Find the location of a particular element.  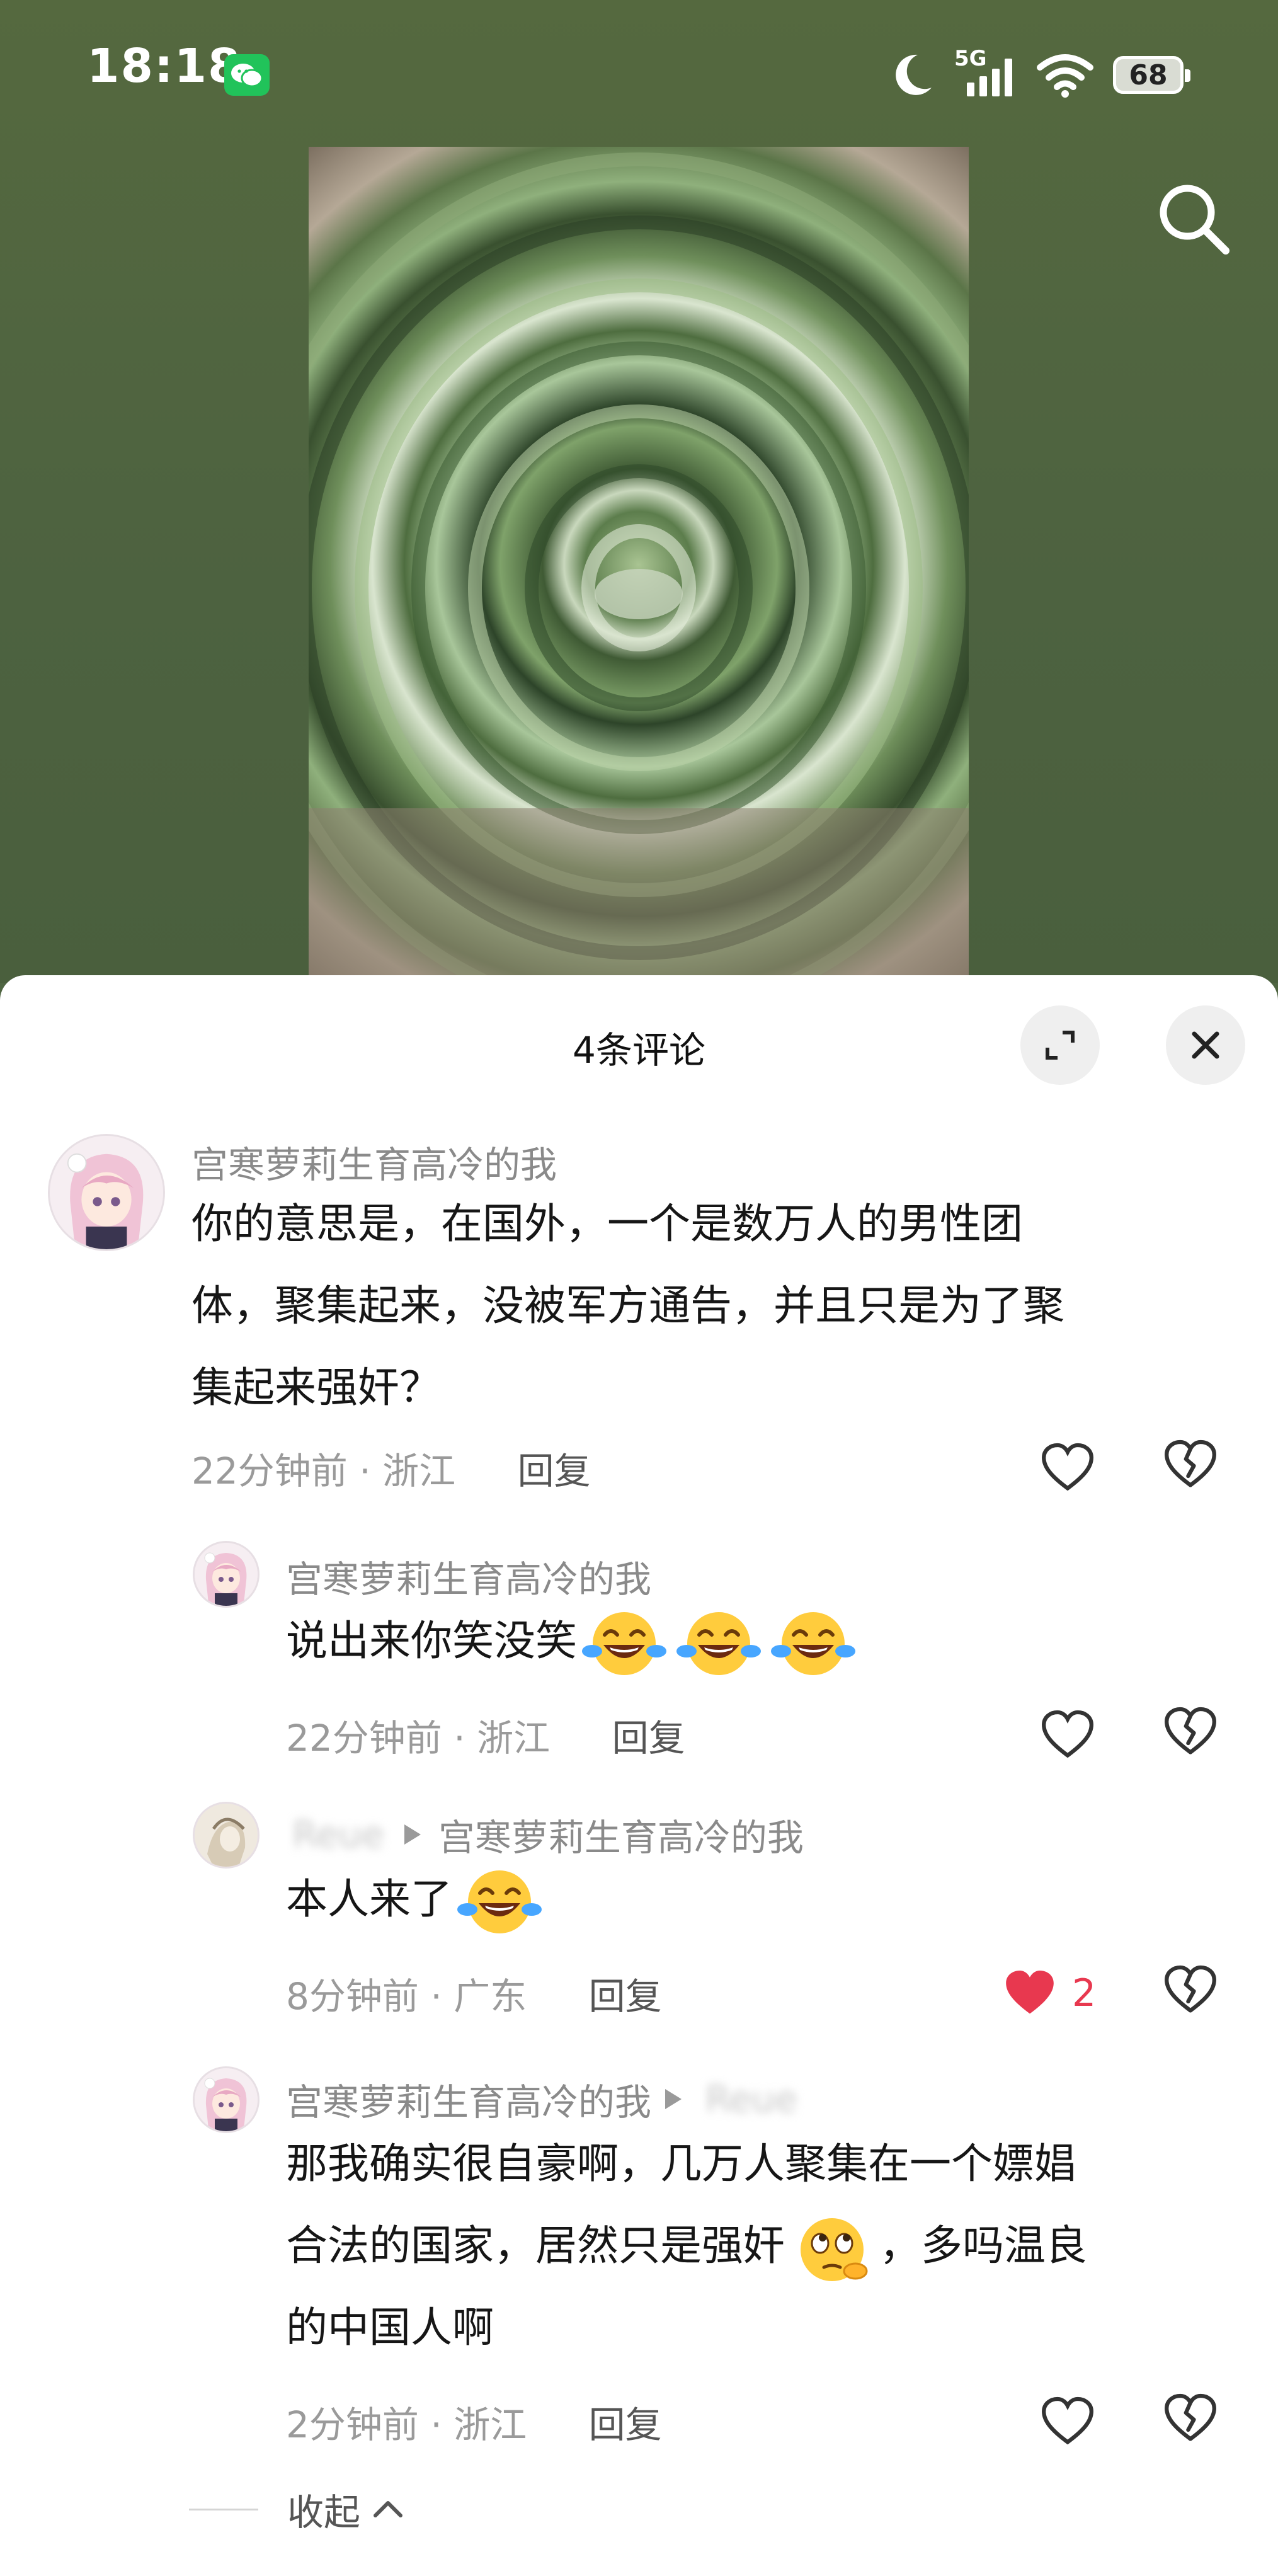

comment-text-line: 的中国人啊 is located at coordinates (390, 2327).